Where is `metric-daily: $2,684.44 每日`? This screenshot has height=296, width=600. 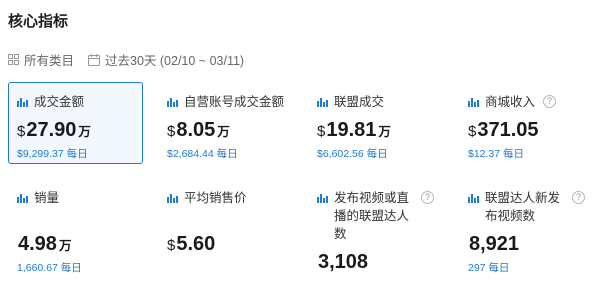 metric-daily: $2,684.44 每日 is located at coordinates (202, 154).